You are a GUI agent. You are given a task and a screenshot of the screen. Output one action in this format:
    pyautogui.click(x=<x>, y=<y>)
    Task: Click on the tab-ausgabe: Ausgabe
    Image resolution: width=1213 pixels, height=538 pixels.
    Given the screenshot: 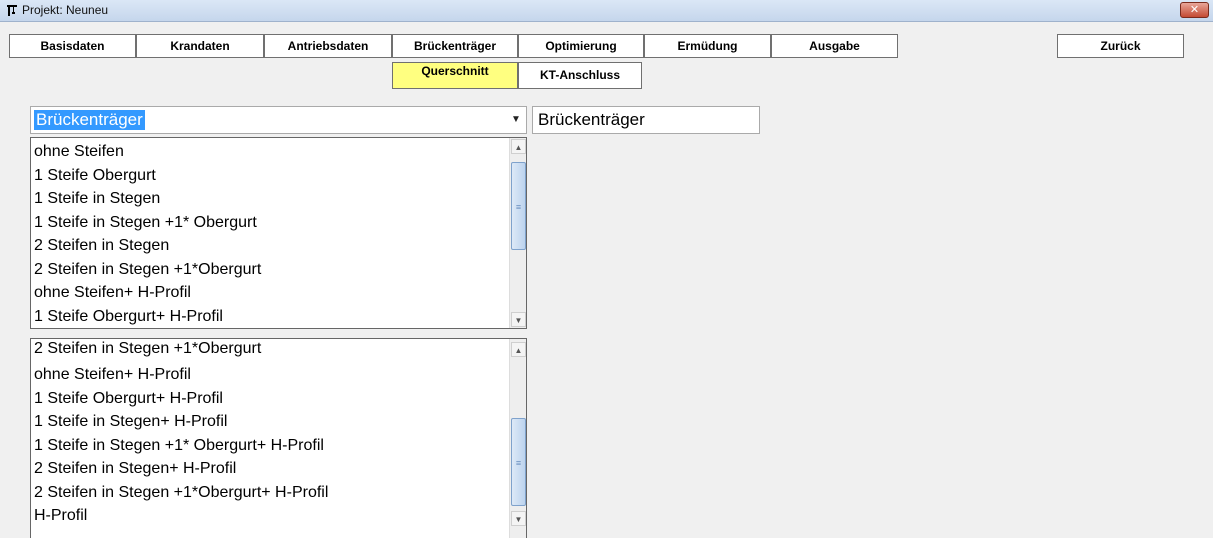 What is the action you would take?
    pyautogui.click(x=834, y=46)
    